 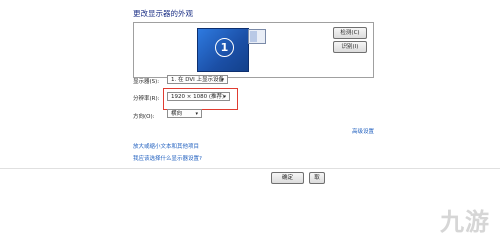 What do you see at coordinates (287, 178) in the screenshot?
I see `ok-button: 确定` at bounding box center [287, 178].